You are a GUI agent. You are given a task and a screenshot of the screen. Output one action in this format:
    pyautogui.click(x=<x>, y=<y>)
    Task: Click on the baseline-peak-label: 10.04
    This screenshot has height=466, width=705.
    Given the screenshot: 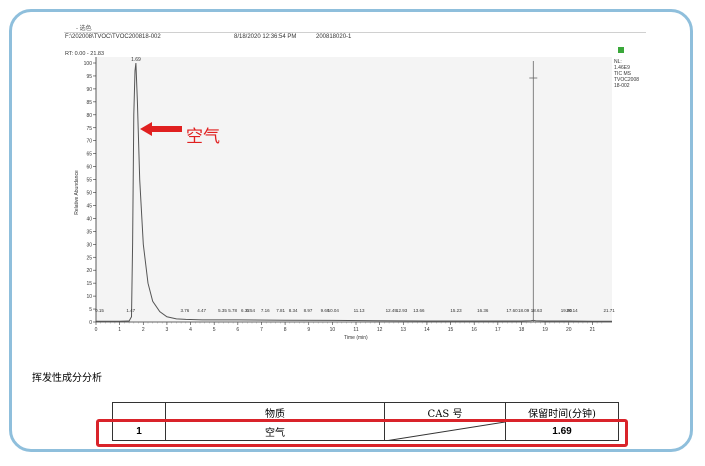 What is the action you would take?
    pyautogui.click(x=334, y=310)
    